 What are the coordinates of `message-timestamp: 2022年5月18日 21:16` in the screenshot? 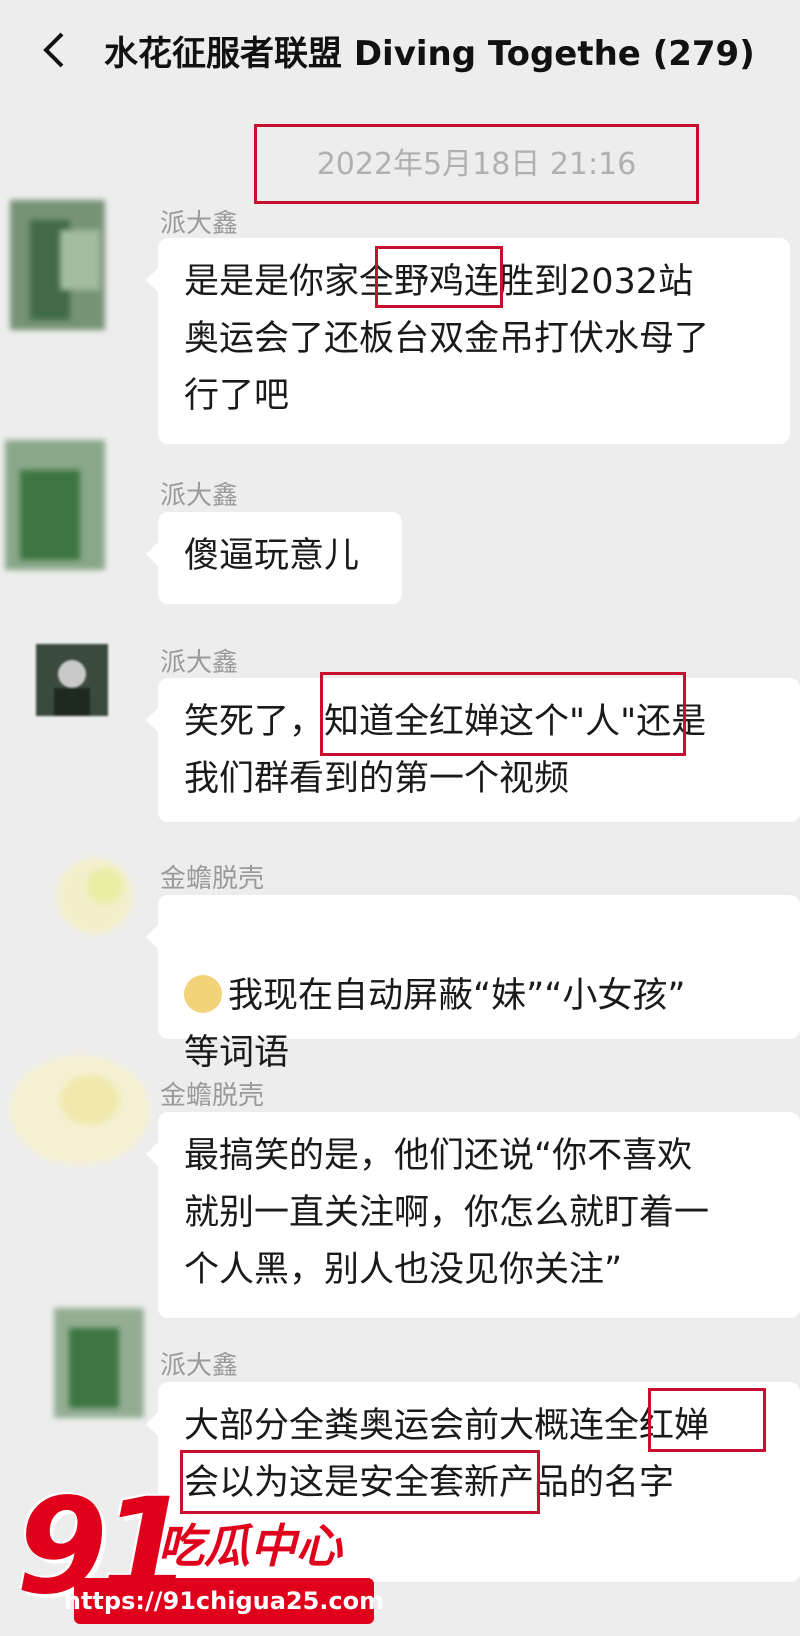 It's located at (476, 164).